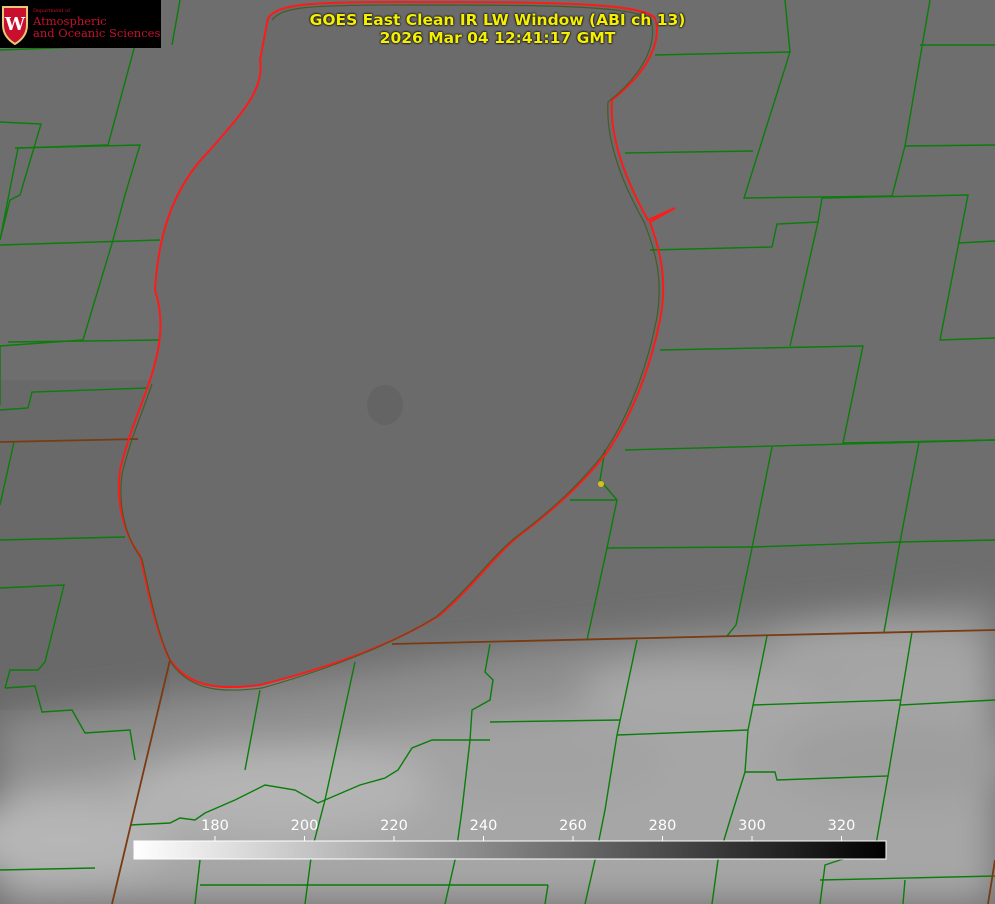 The width and height of the screenshot is (995, 904). I want to click on title-text: GOES East Clean IR LW Window (ABI ch 13), so click(497, 20).